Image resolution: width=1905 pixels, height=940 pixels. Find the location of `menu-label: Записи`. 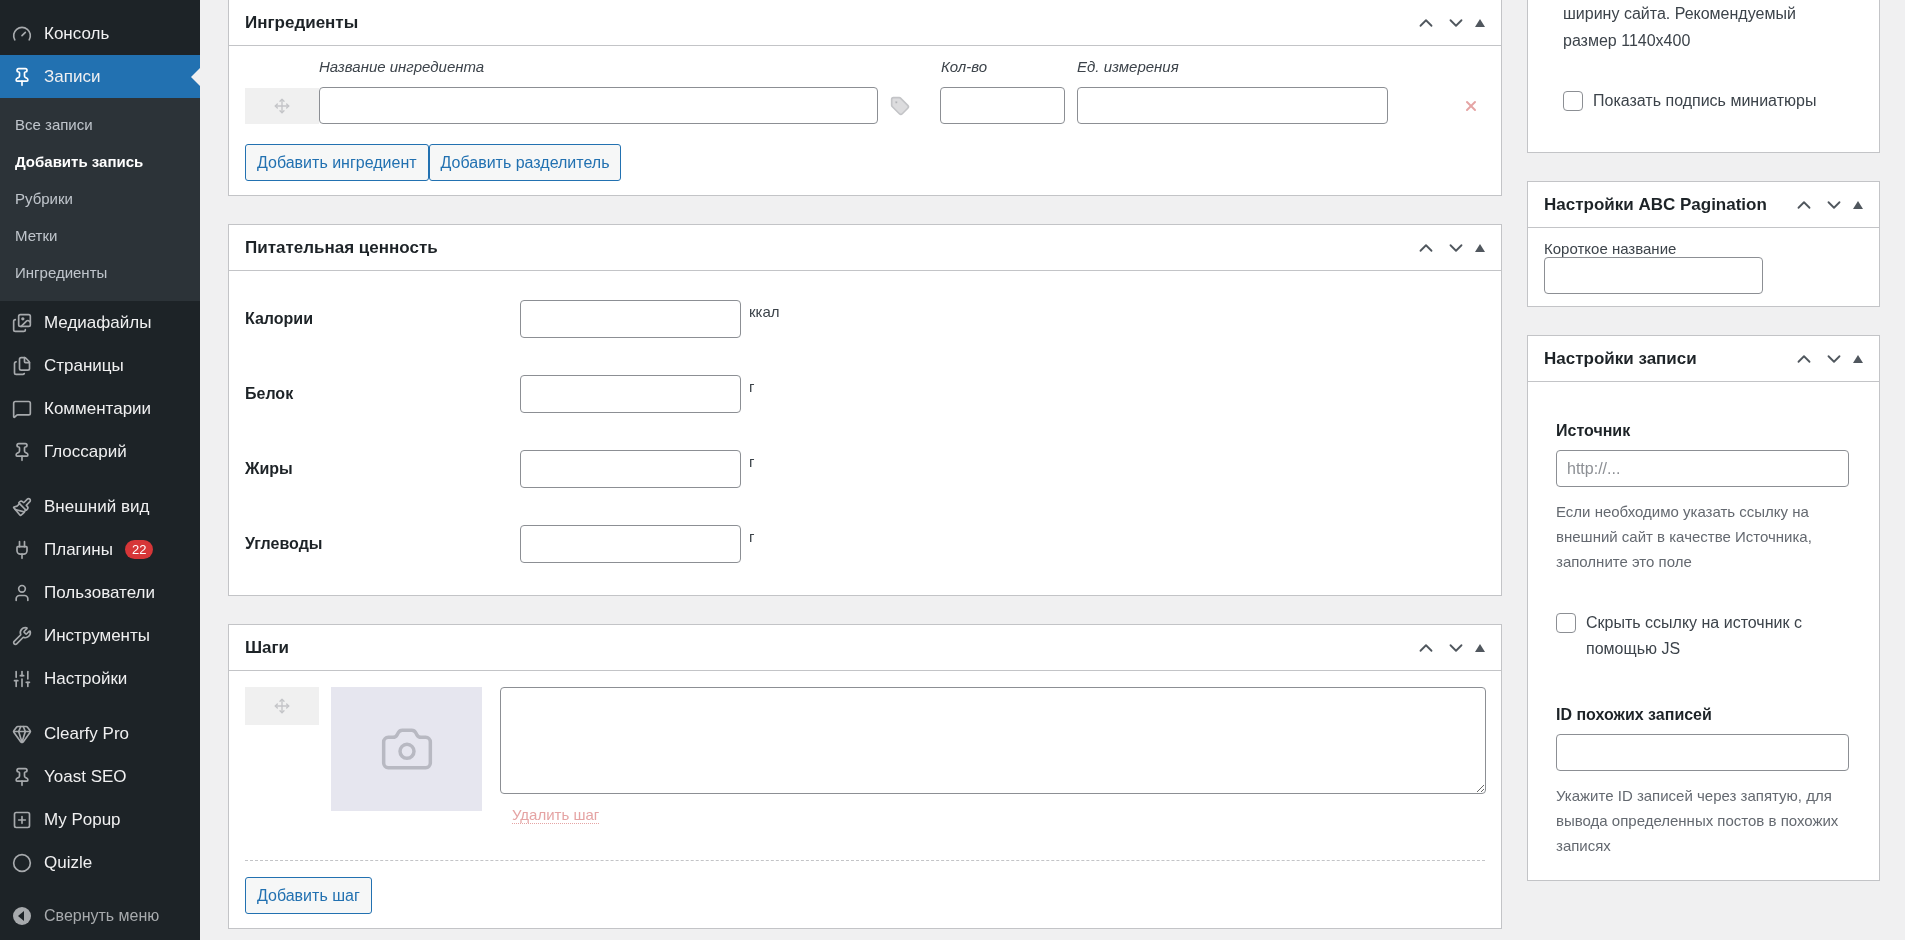

menu-label: Записи is located at coordinates (72, 76).